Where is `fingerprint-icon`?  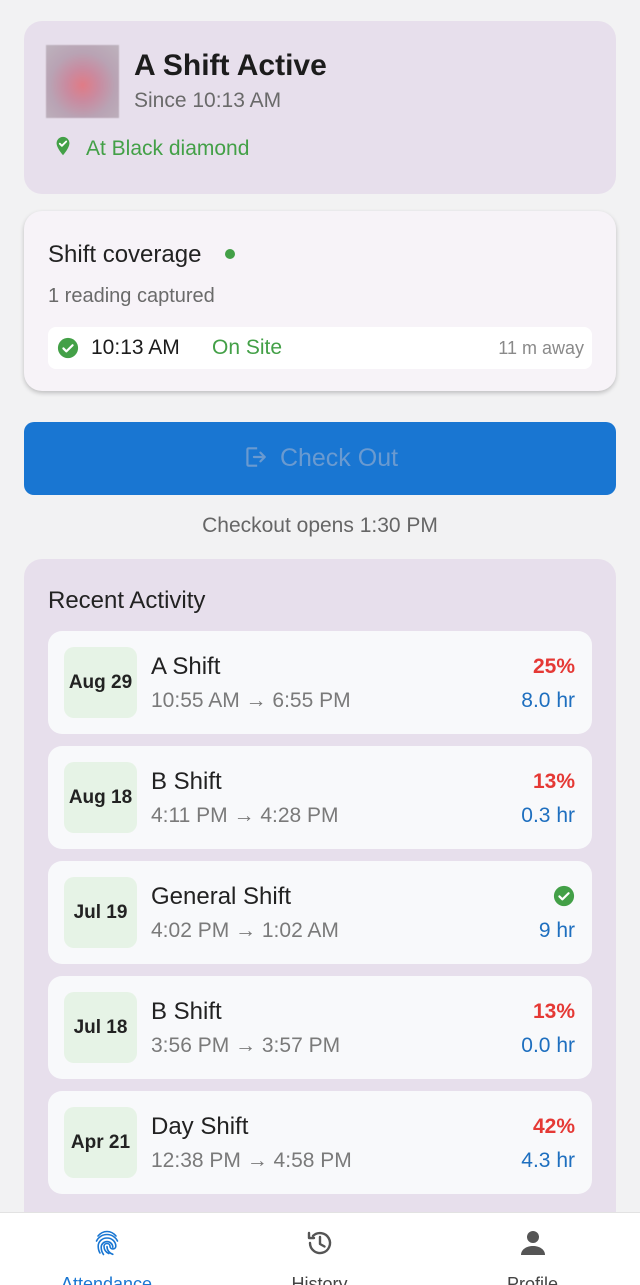
fingerprint-icon is located at coordinates (107, 1238).